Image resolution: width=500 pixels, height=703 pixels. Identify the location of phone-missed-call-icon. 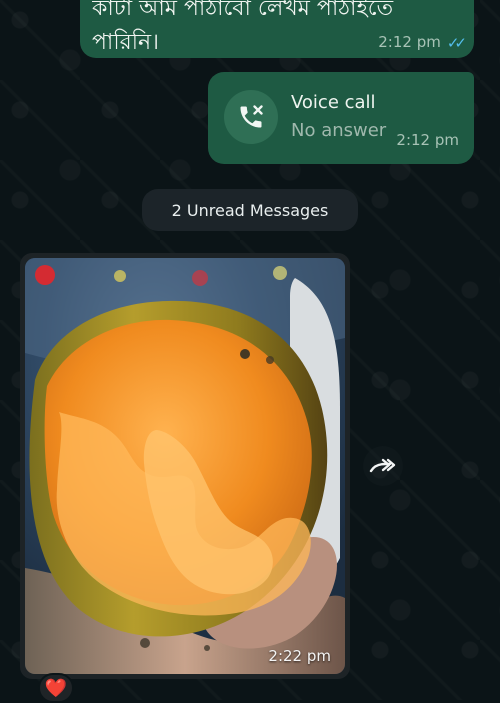
(251, 117).